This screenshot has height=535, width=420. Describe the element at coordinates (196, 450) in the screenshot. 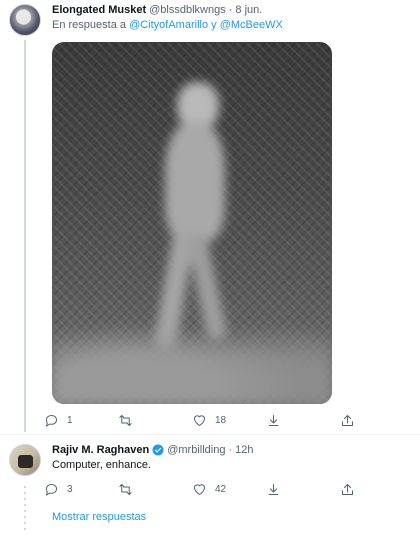

I see `author-handle: @mrbillding` at that location.